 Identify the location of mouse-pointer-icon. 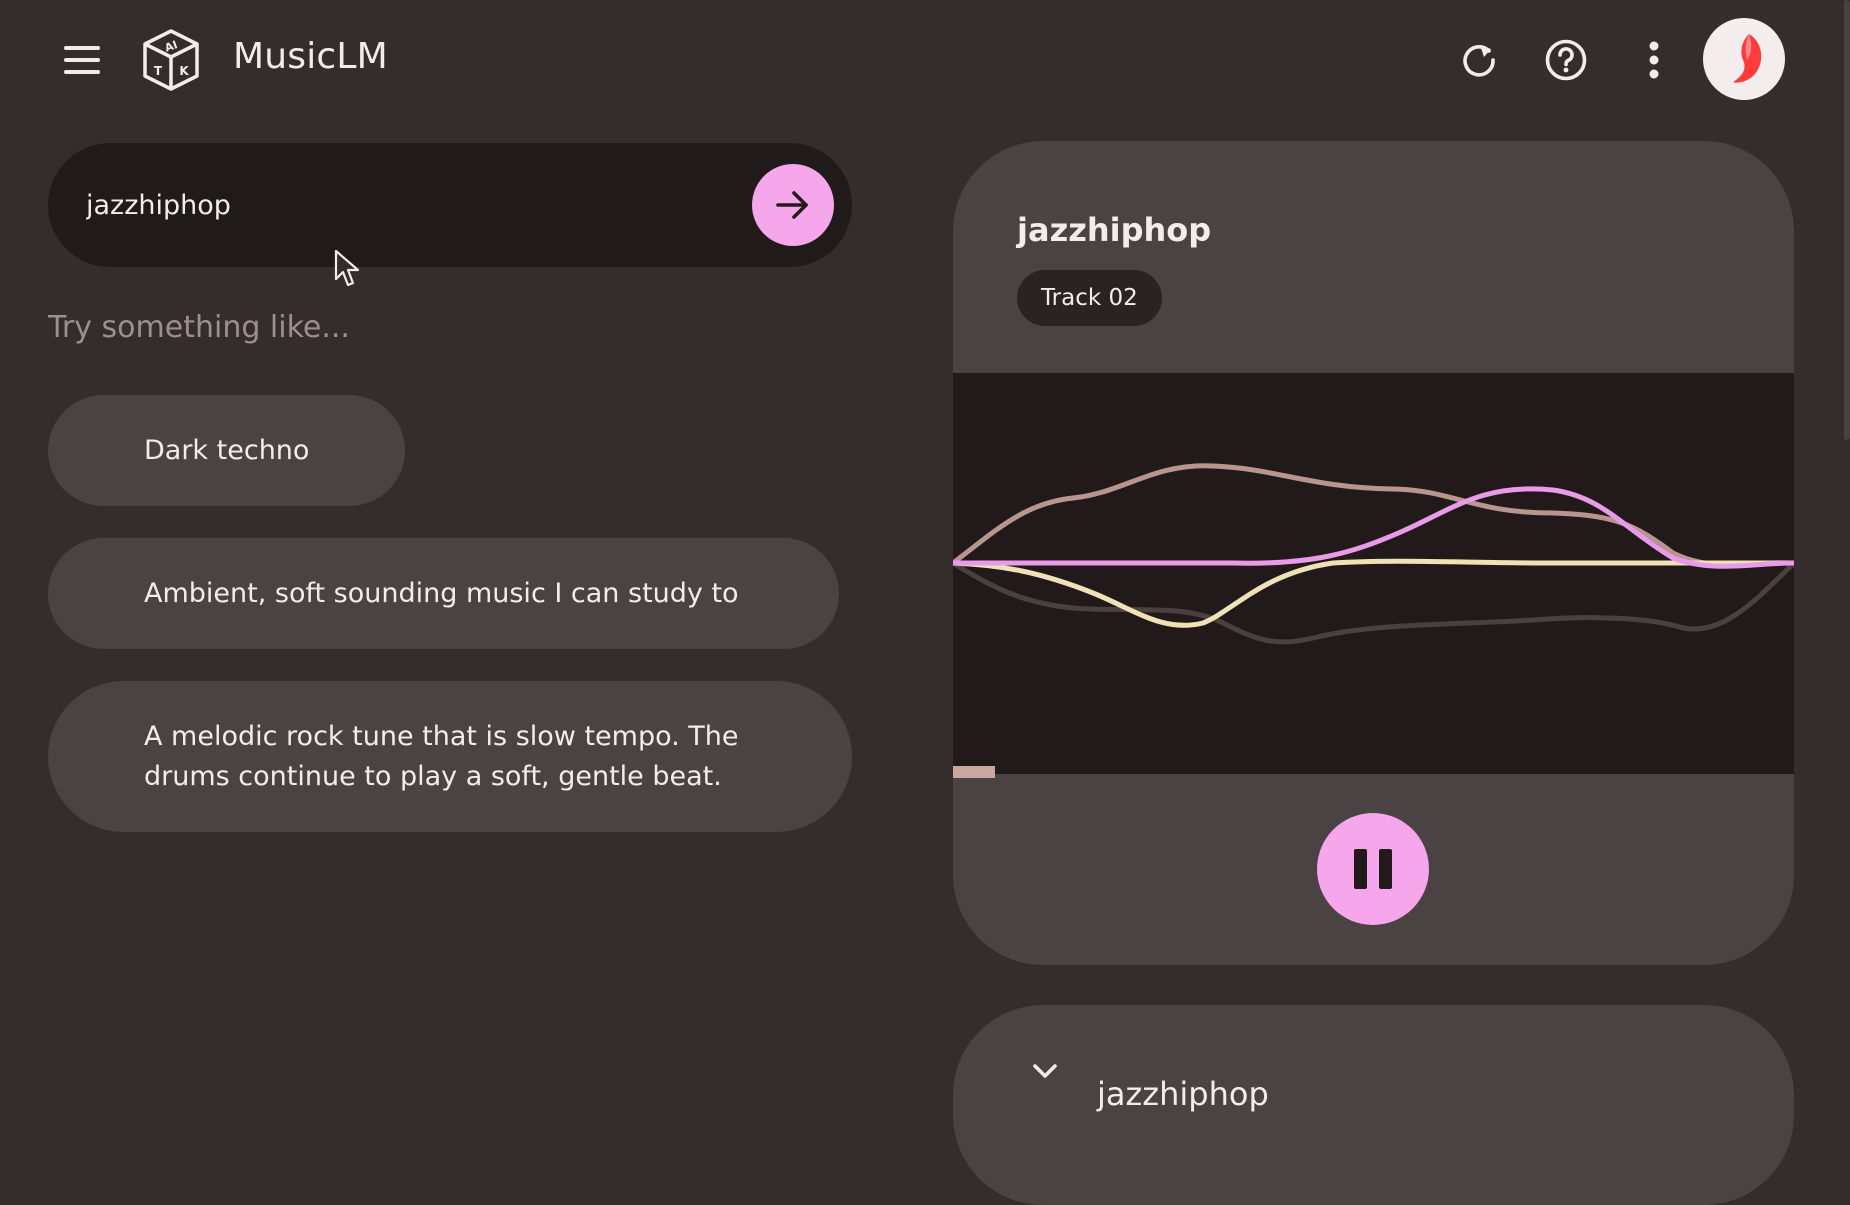
(347, 268).